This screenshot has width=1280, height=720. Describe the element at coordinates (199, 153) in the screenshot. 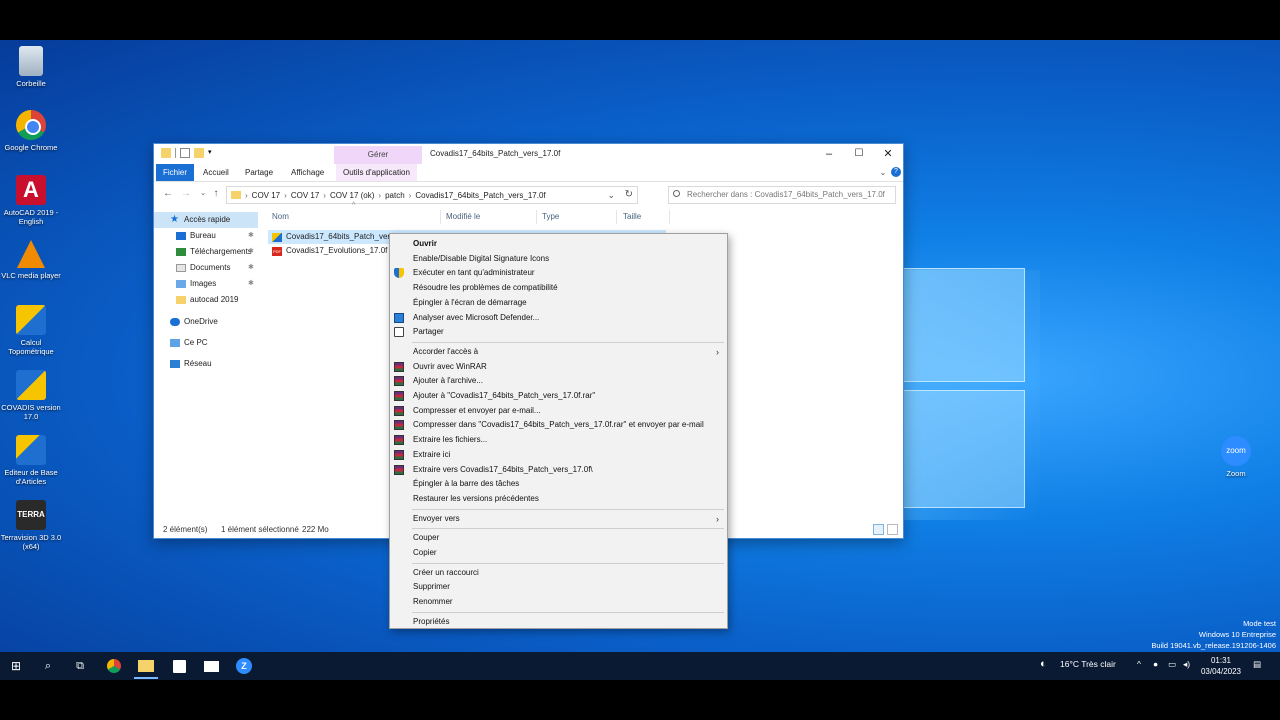

I see `new-folder-icon` at that location.